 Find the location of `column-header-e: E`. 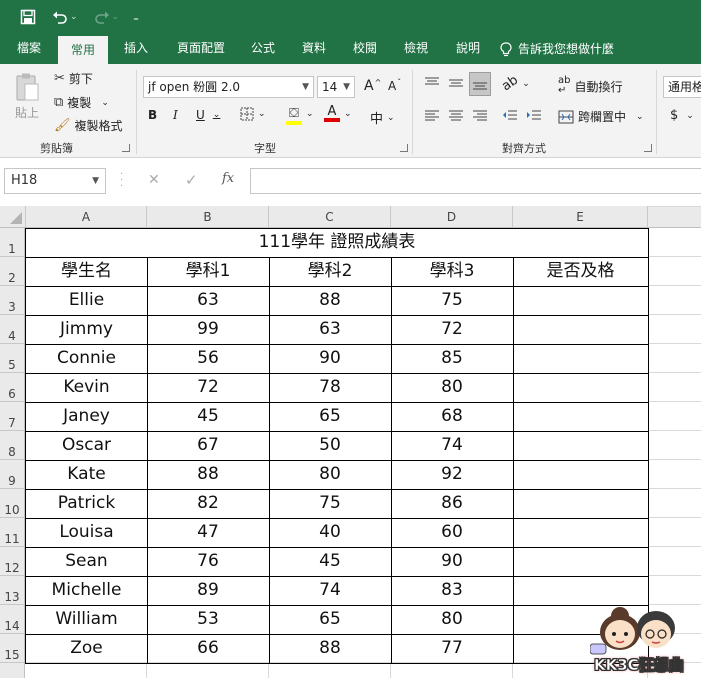

column-header-e: E is located at coordinates (580, 217).